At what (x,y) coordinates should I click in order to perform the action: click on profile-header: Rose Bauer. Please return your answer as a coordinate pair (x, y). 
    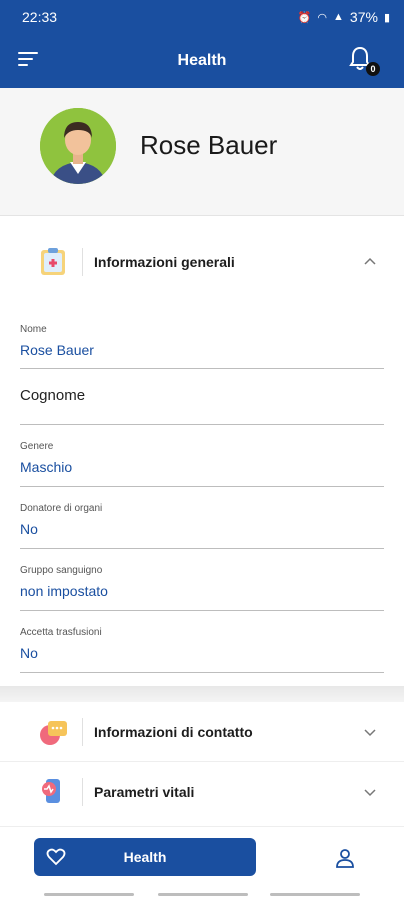
    Looking at the image, I should click on (202, 152).